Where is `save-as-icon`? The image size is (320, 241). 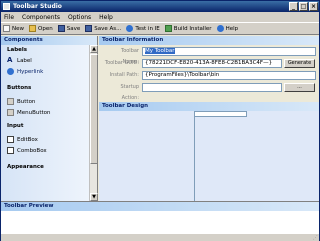
save-as-icon is located at coordinates (89, 28).